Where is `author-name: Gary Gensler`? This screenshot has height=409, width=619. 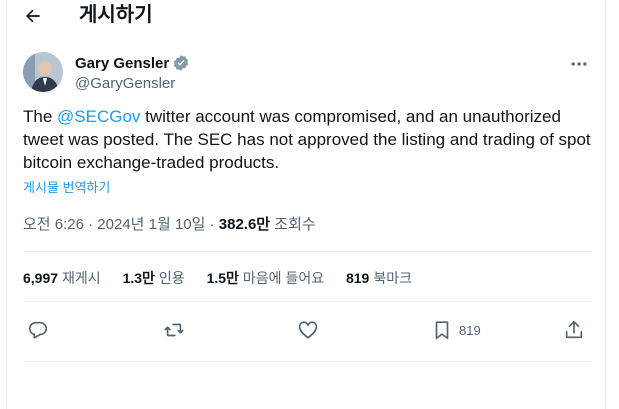
author-name: Gary Gensler is located at coordinates (122, 64).